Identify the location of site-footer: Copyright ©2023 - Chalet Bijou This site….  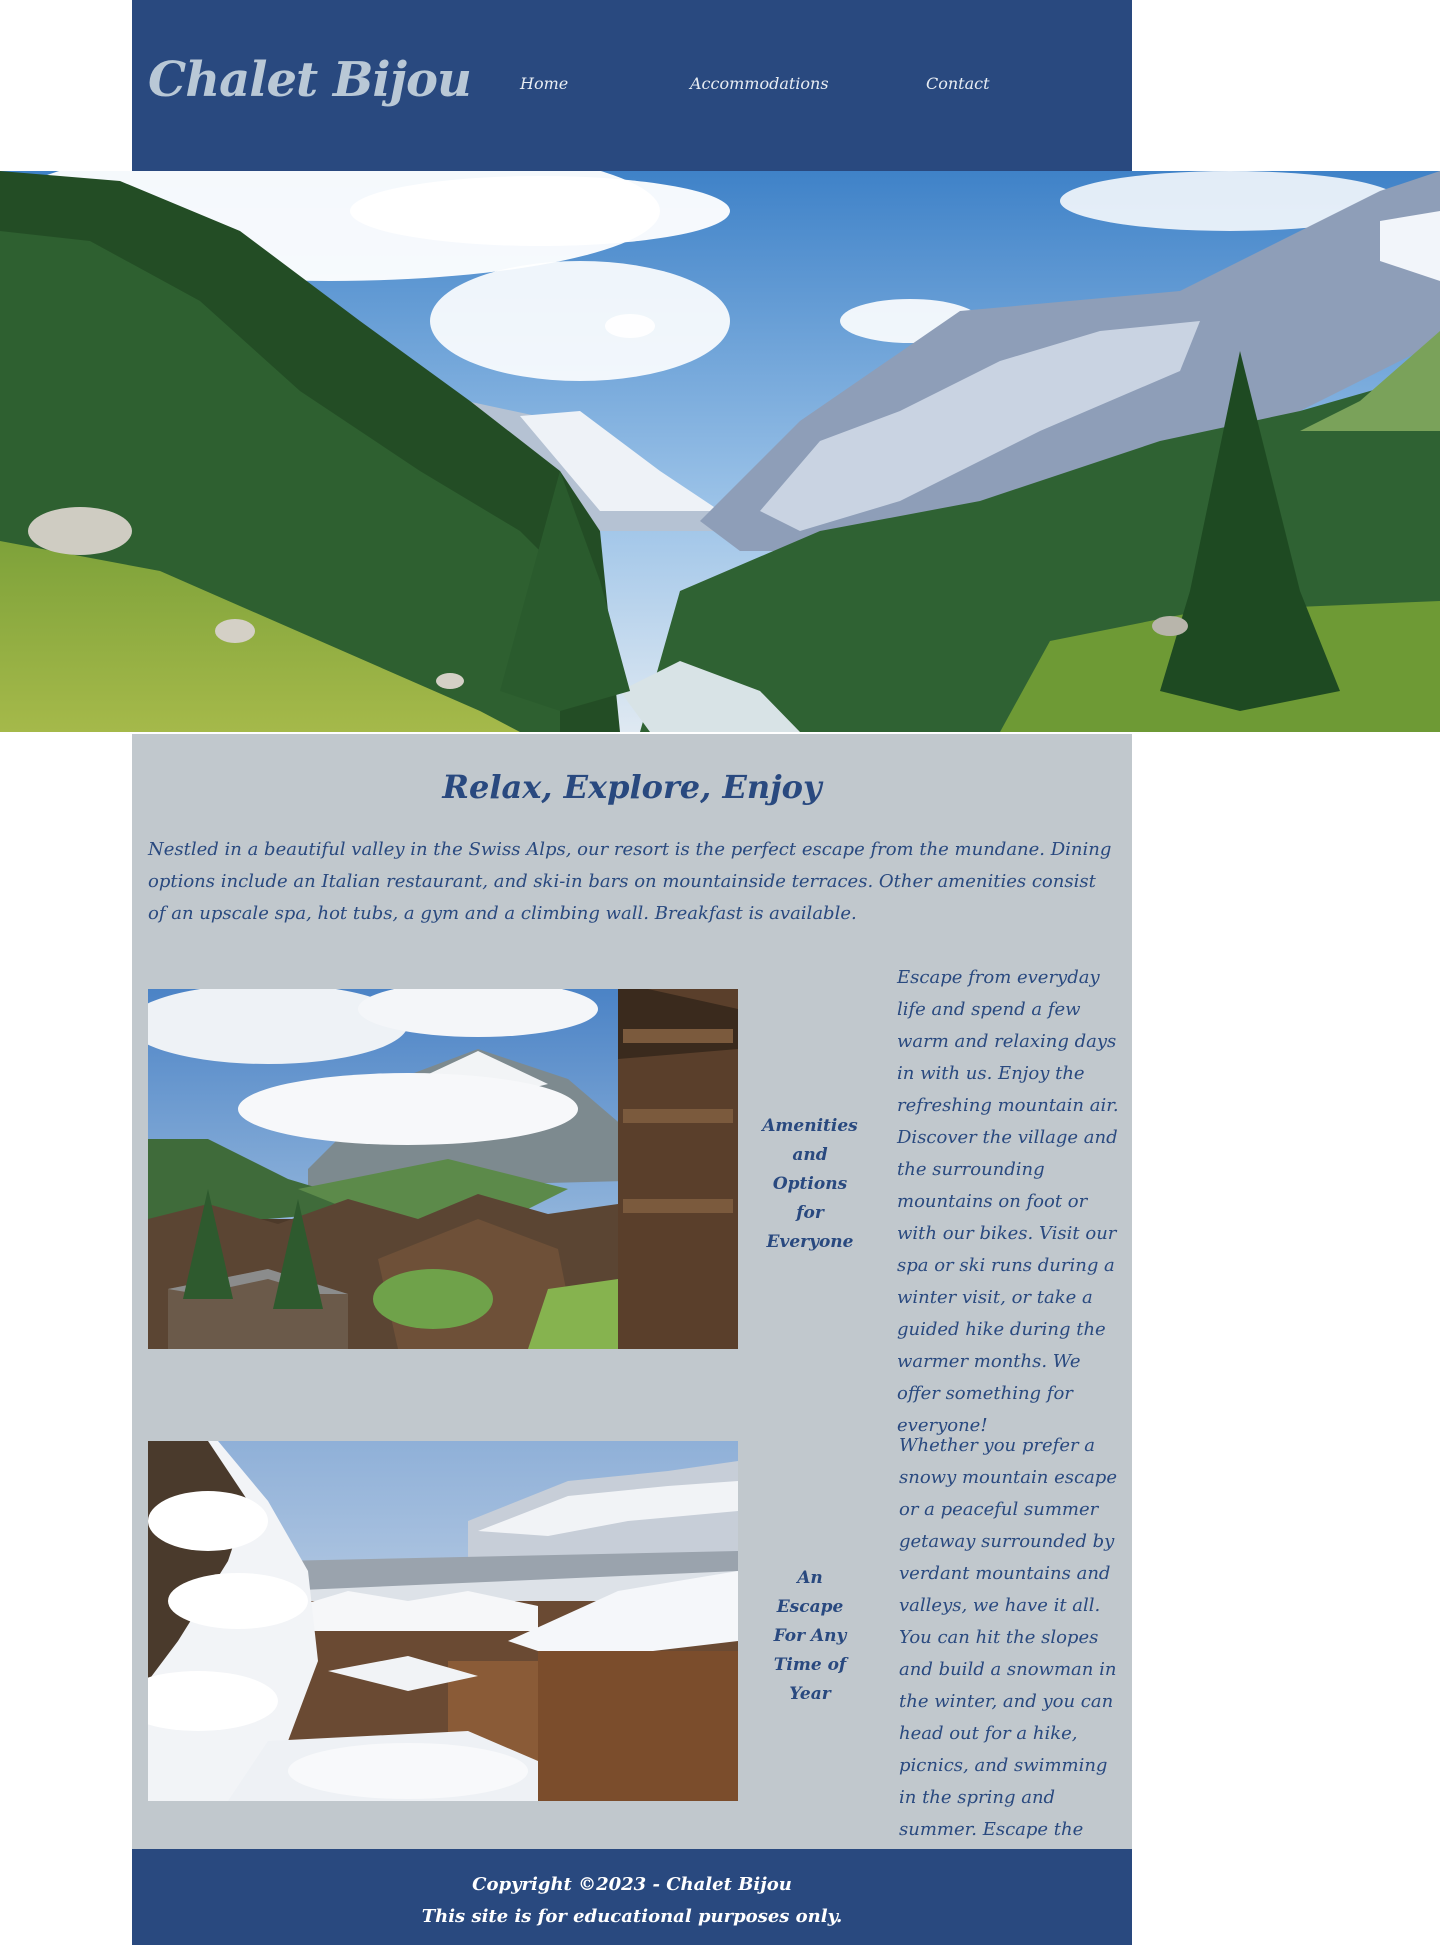
(632, 1897).